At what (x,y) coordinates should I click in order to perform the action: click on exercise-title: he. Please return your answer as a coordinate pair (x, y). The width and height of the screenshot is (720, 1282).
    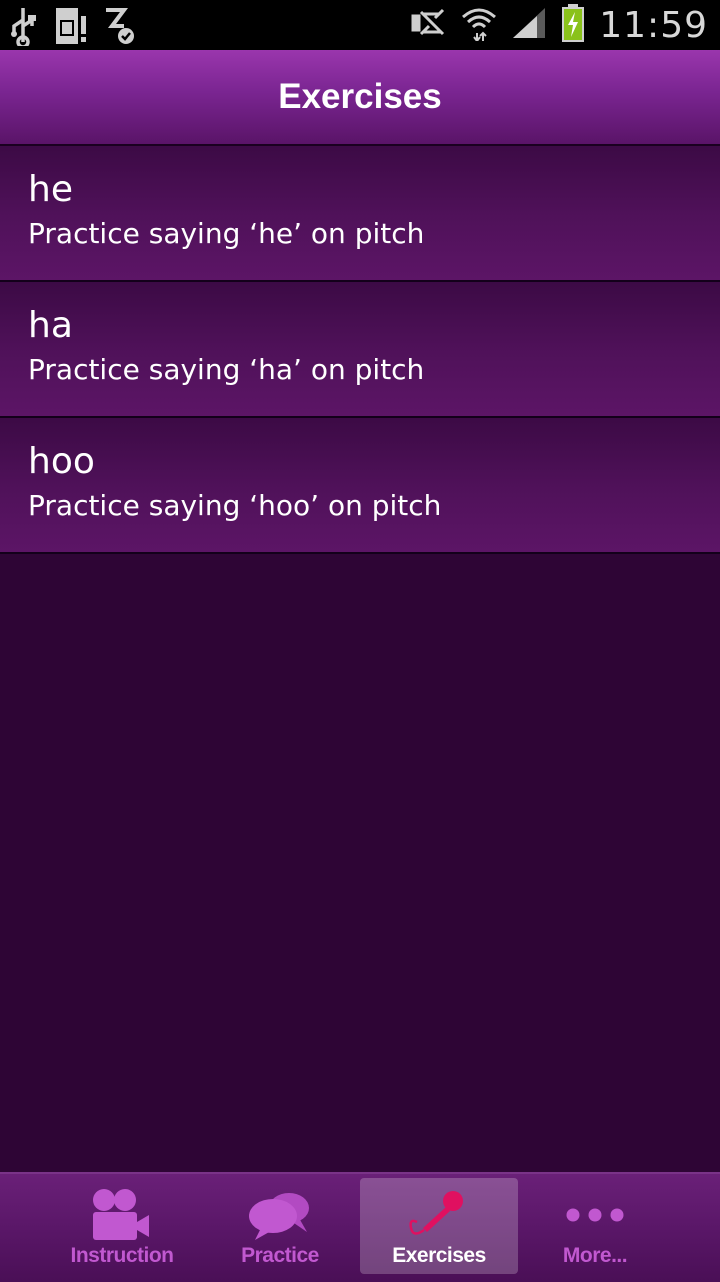
    Looking at the image, I should click on (50, 189).